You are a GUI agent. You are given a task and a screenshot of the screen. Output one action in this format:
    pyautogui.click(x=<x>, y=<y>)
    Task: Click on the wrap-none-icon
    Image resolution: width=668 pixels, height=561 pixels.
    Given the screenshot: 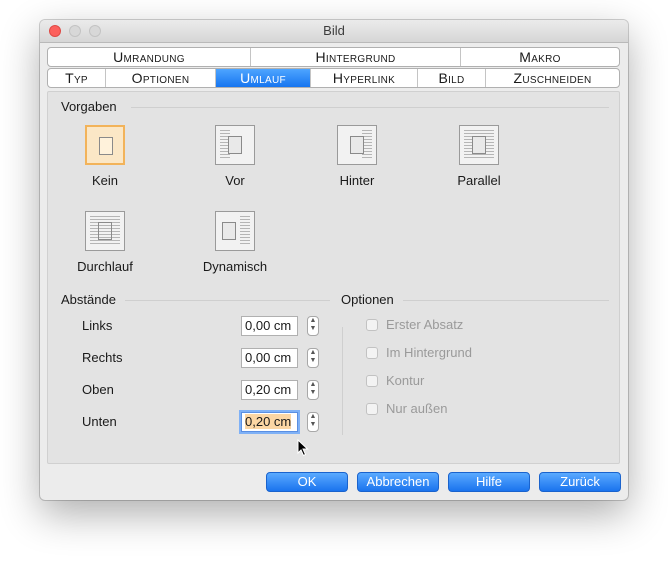 What is the action you would take?
    pyautogui.click(x=105, y=145)
    